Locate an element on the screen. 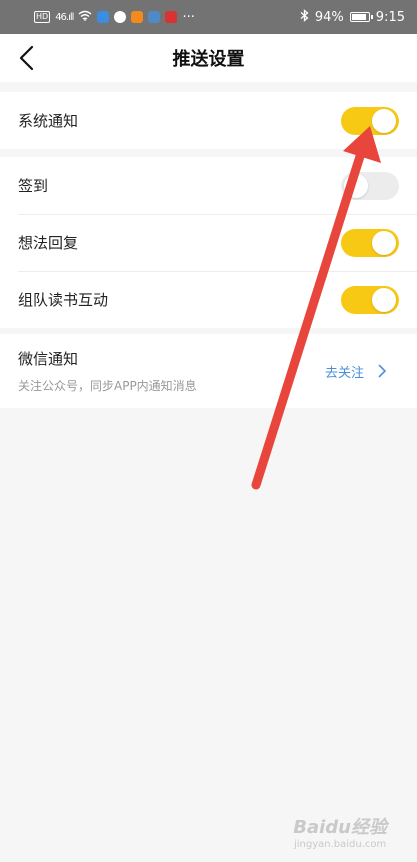 Image resolution: width=417 pixels, height=862 pixels. app-icon-orange is located at coordinates (137, 17).